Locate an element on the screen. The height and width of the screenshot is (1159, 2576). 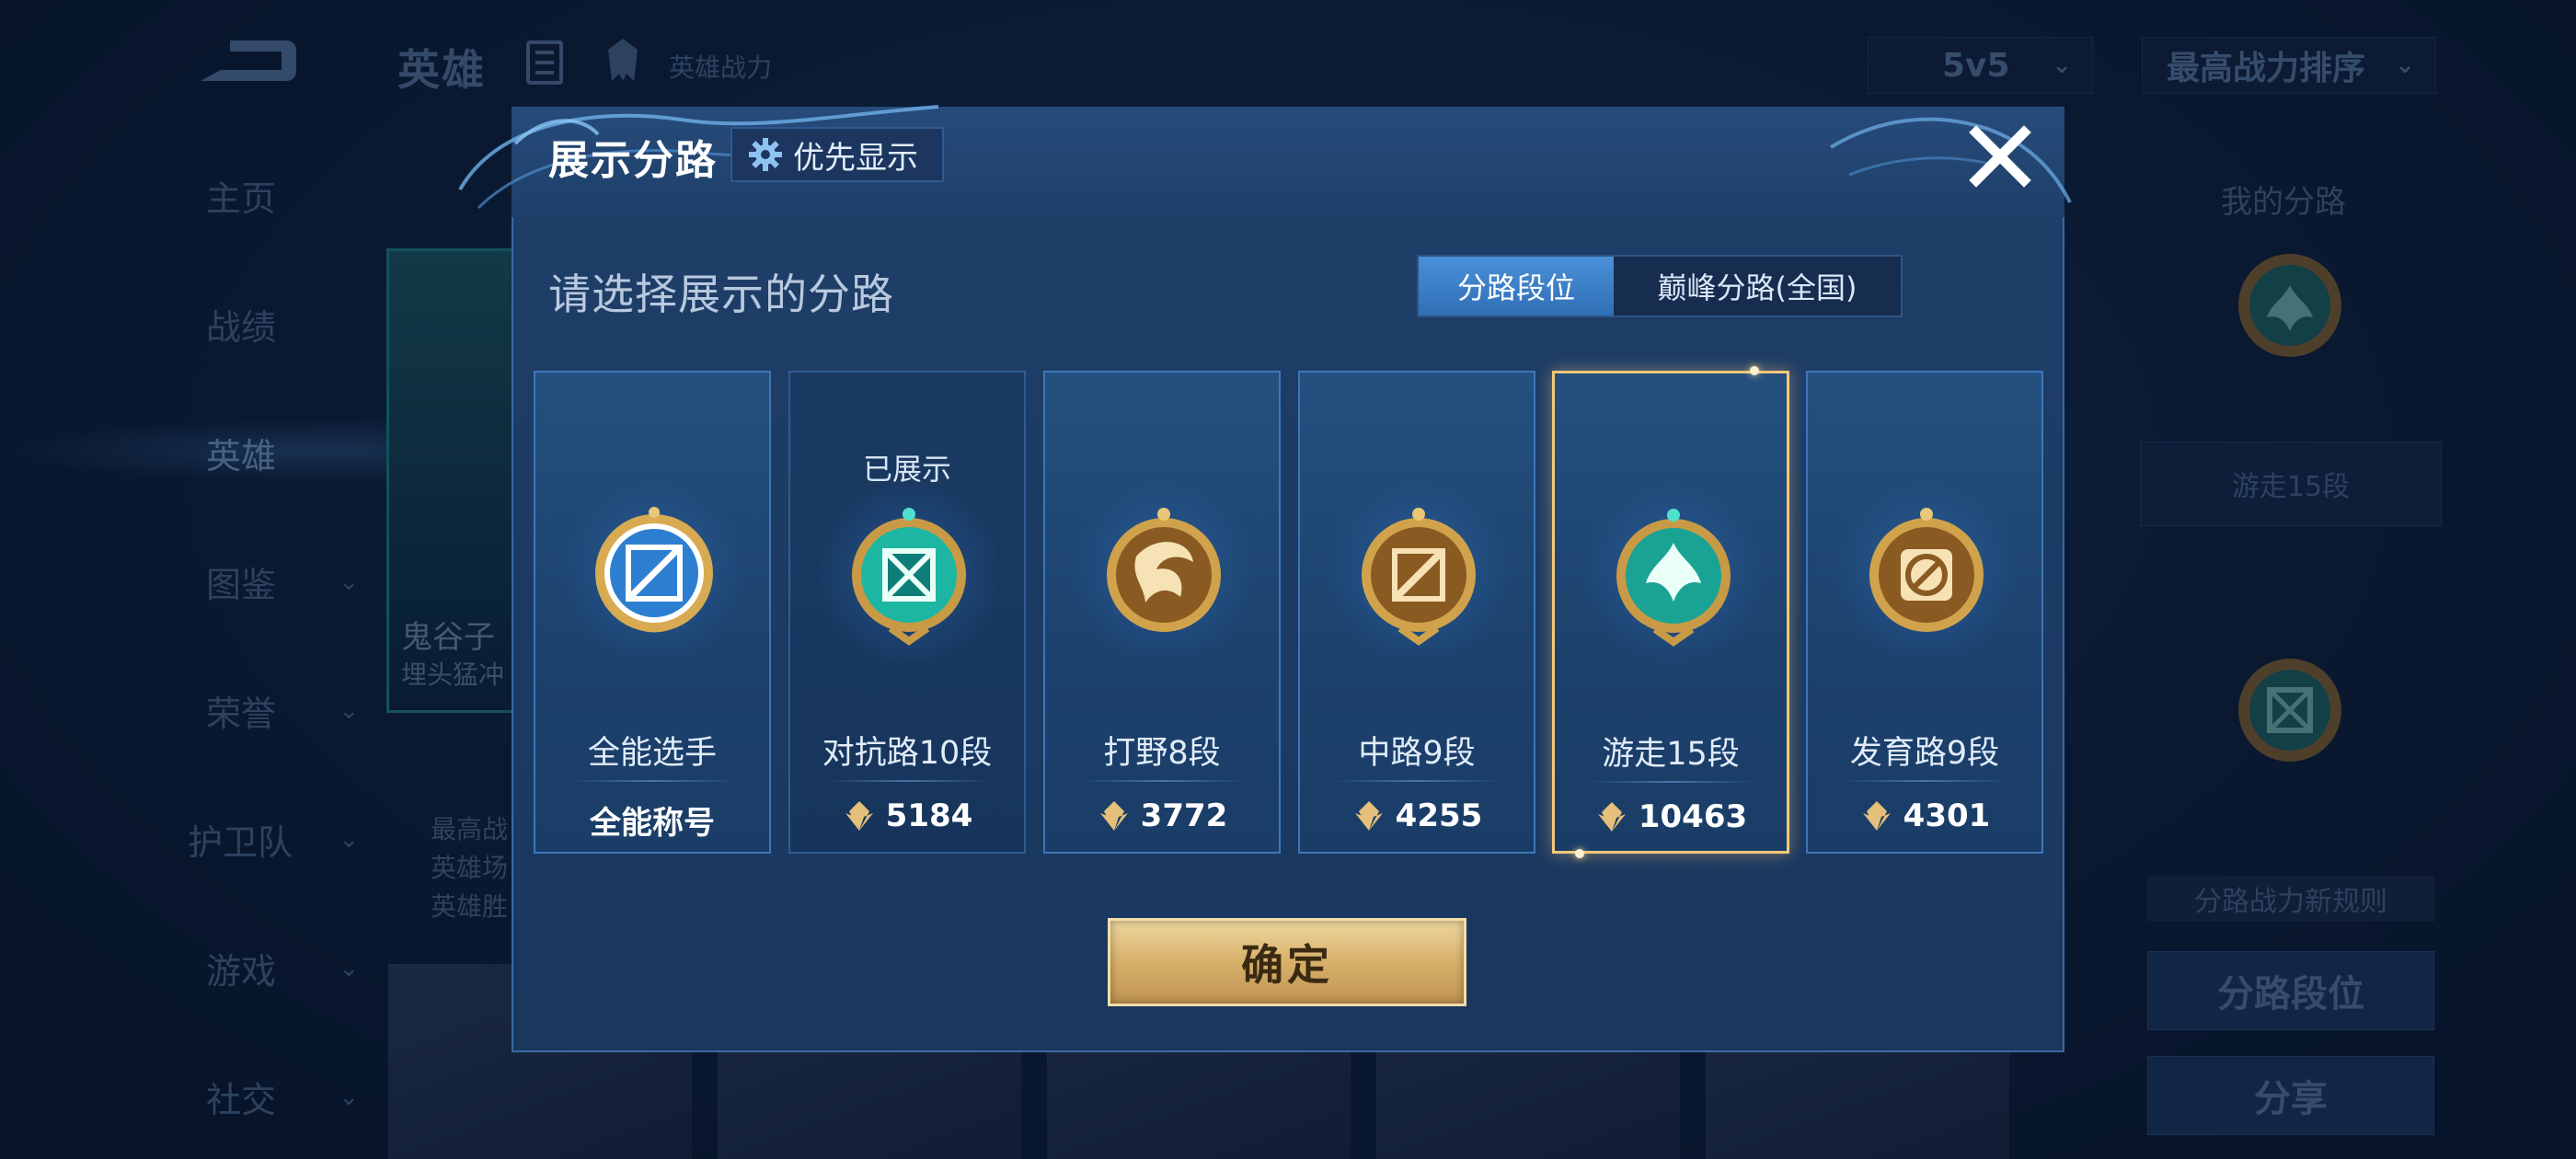
clash-lane-emblem-icon is located at coordinates (909, 577).